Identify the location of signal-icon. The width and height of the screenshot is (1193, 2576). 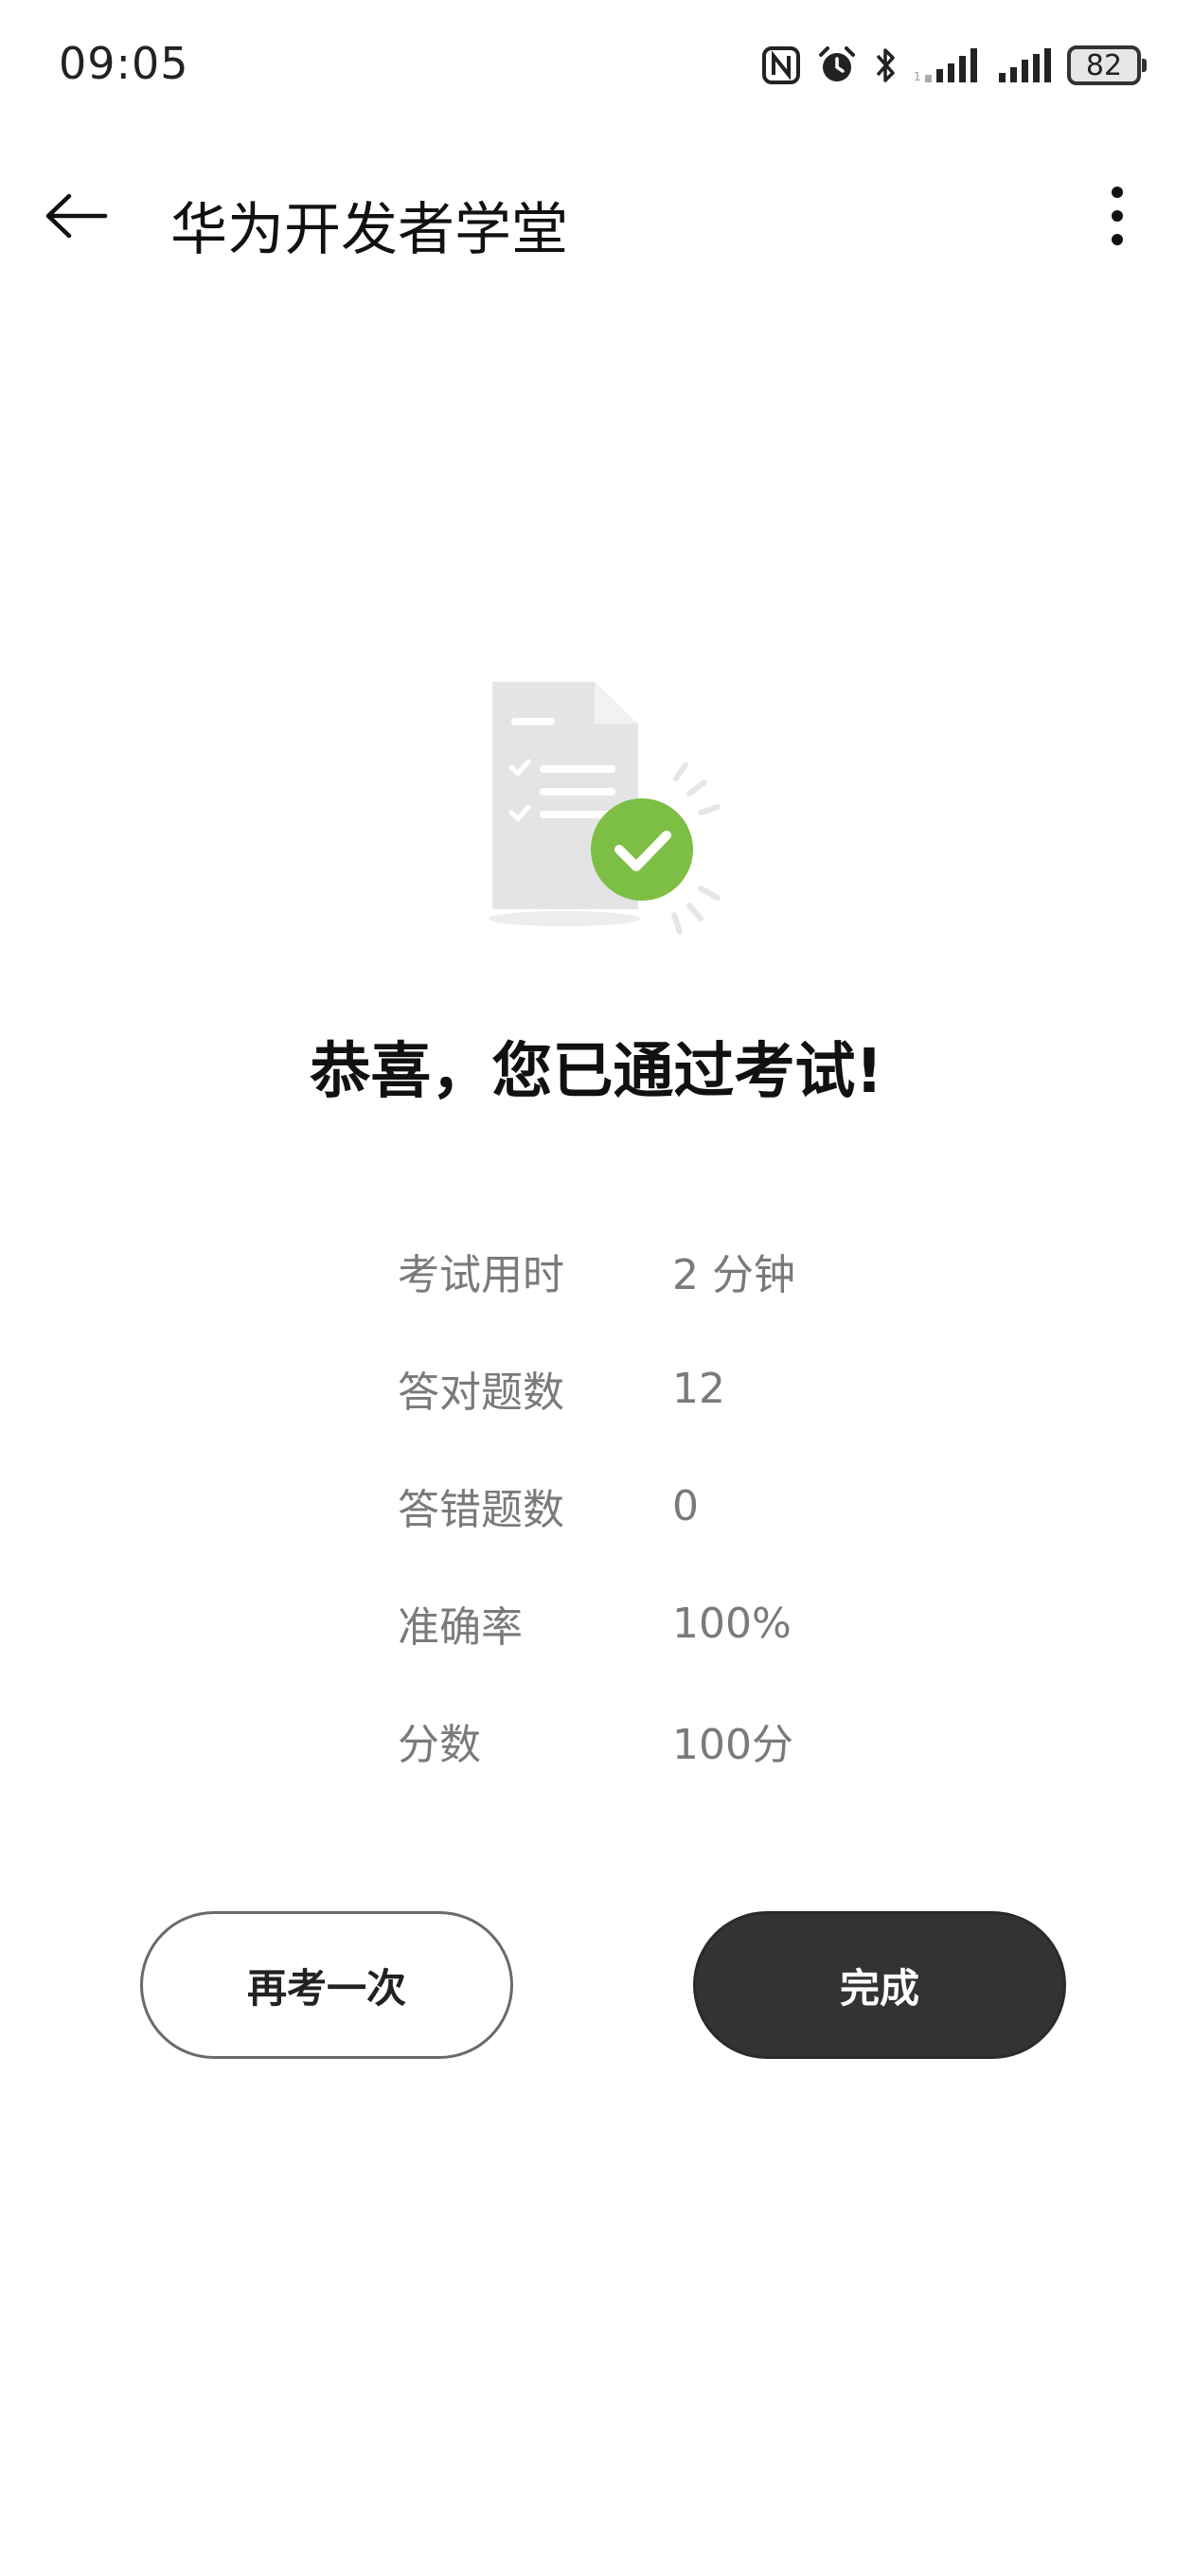
(1025, 65).